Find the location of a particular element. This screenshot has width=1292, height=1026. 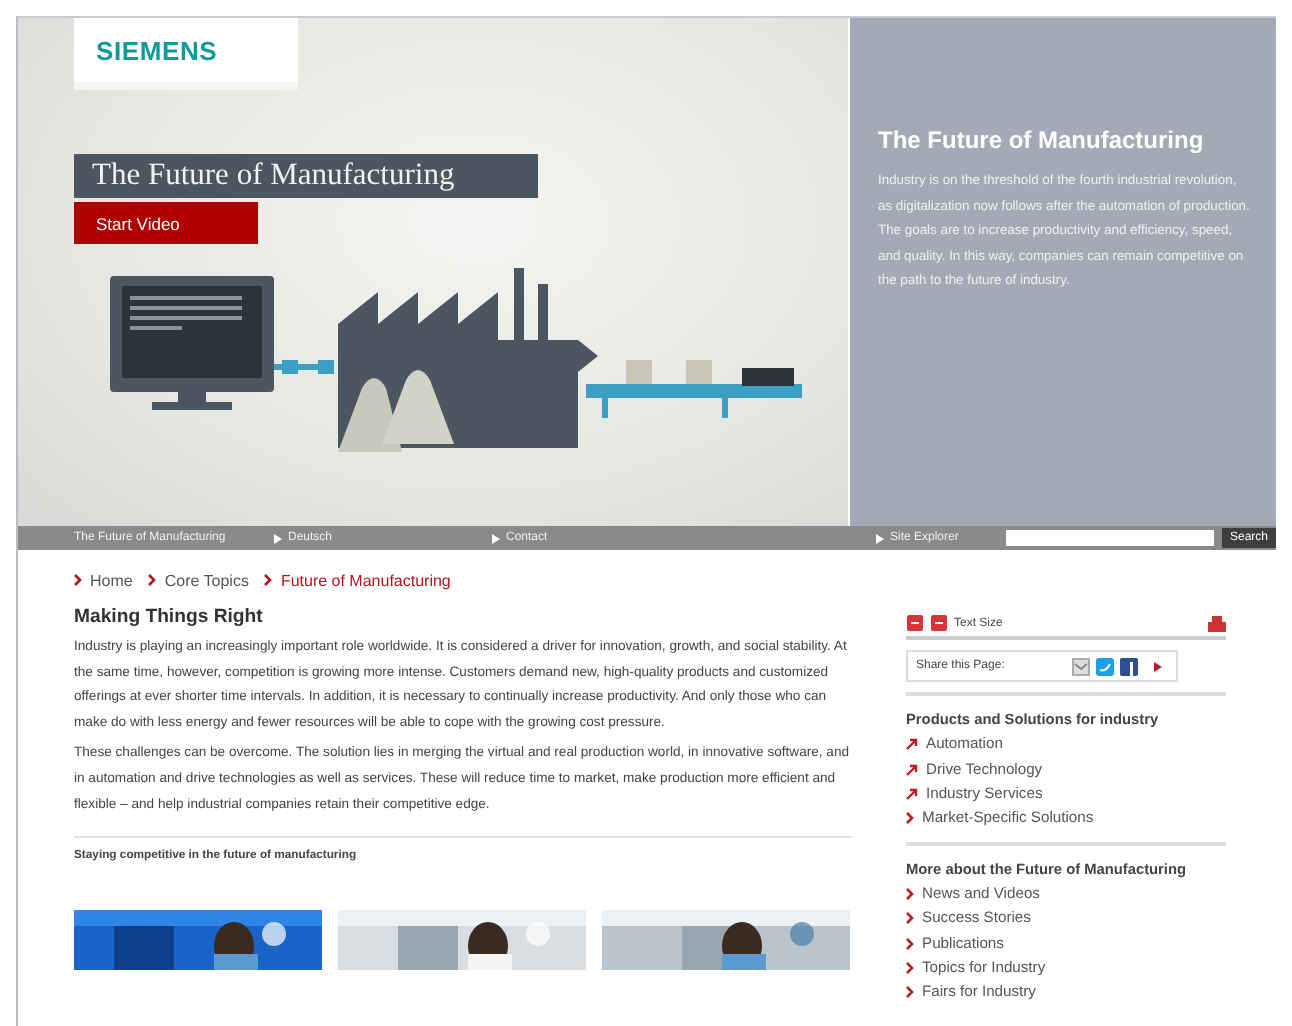

article-title: Making Things Right is located at coordinates (169, 617).